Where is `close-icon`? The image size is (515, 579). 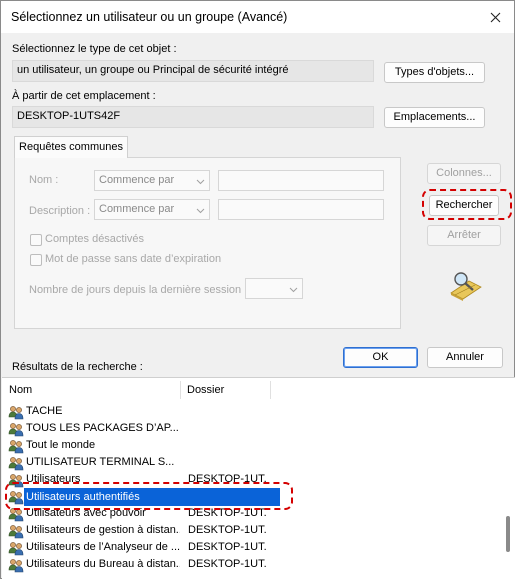 close-icon is located at coordinates (495, 17).